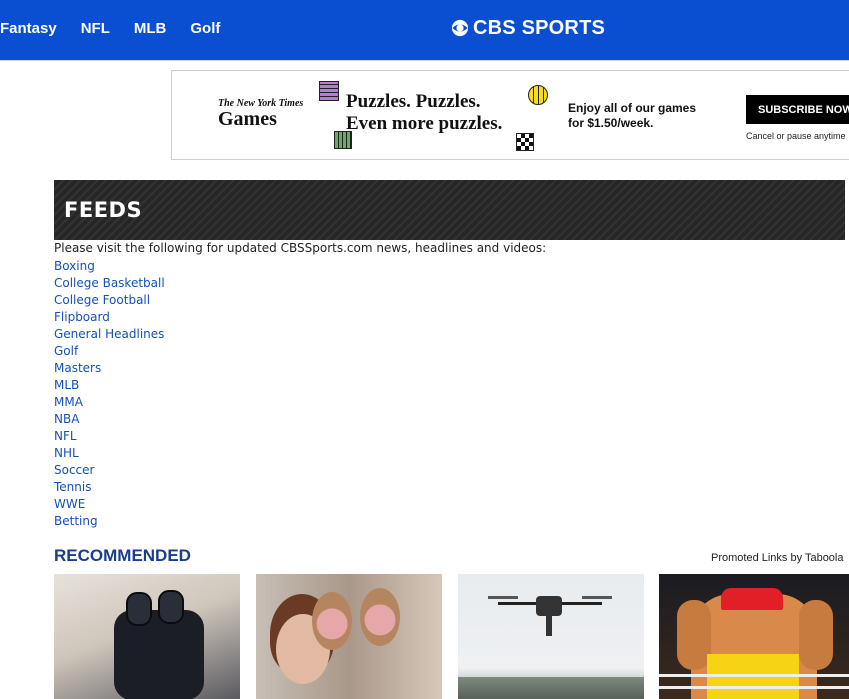 The width and height of the screenshot is (849, 699). I want to click on recommended-title: RECOMMENDED, so click(122, 555).